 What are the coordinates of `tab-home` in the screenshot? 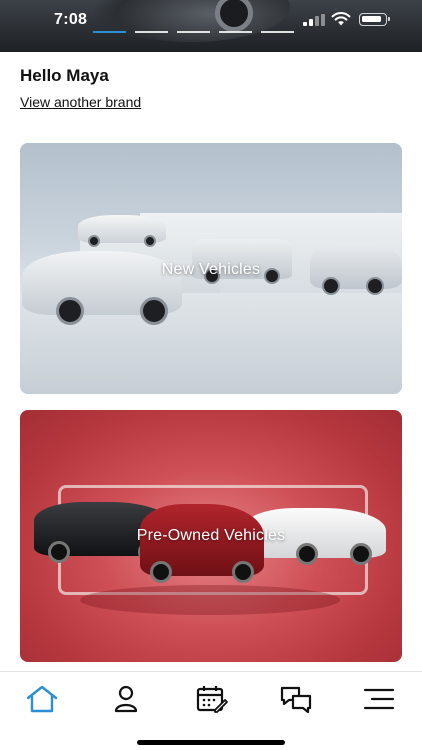 It's located at (42, 699).